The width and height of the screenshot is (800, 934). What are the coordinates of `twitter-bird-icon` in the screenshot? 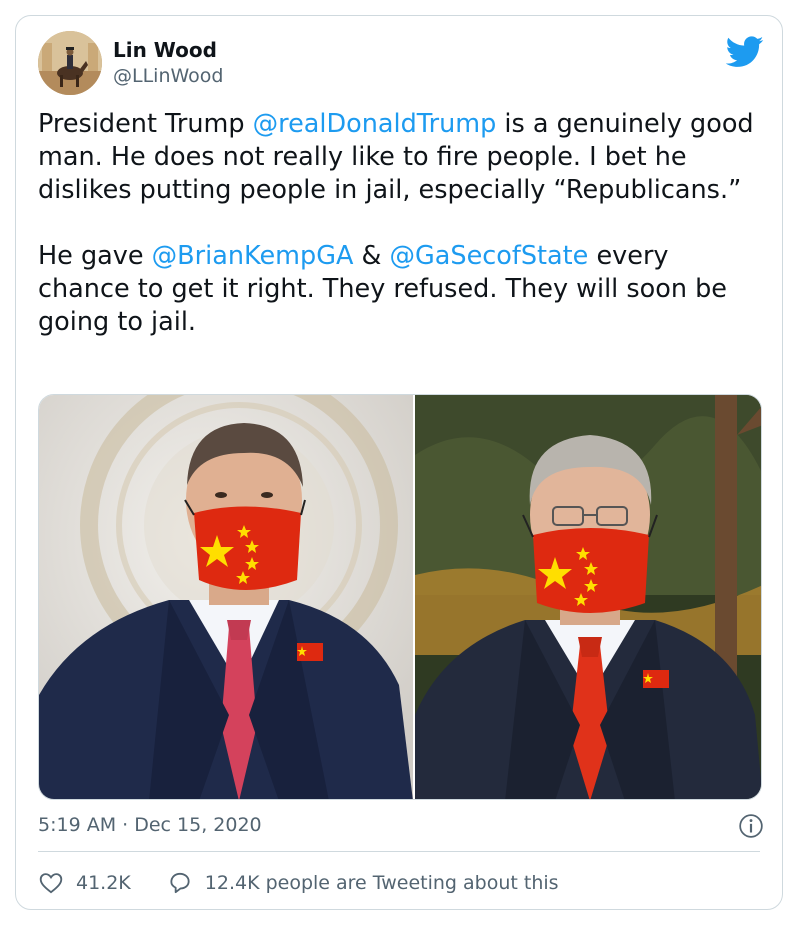 It's located at (745, 52).